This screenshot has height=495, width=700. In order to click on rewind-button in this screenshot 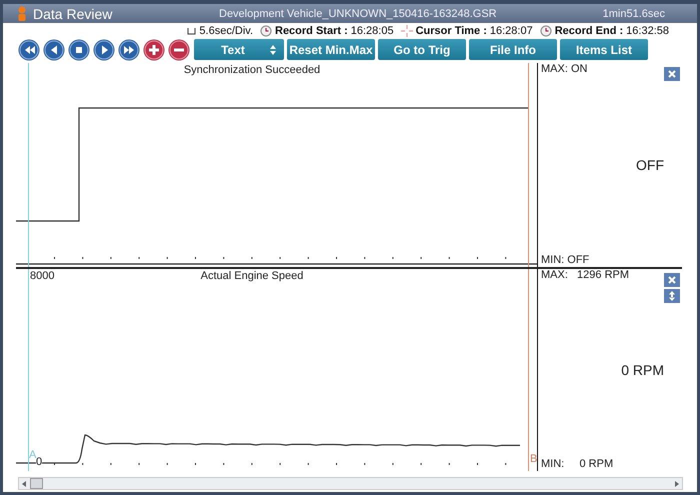, I will do `click(29, 49)`.